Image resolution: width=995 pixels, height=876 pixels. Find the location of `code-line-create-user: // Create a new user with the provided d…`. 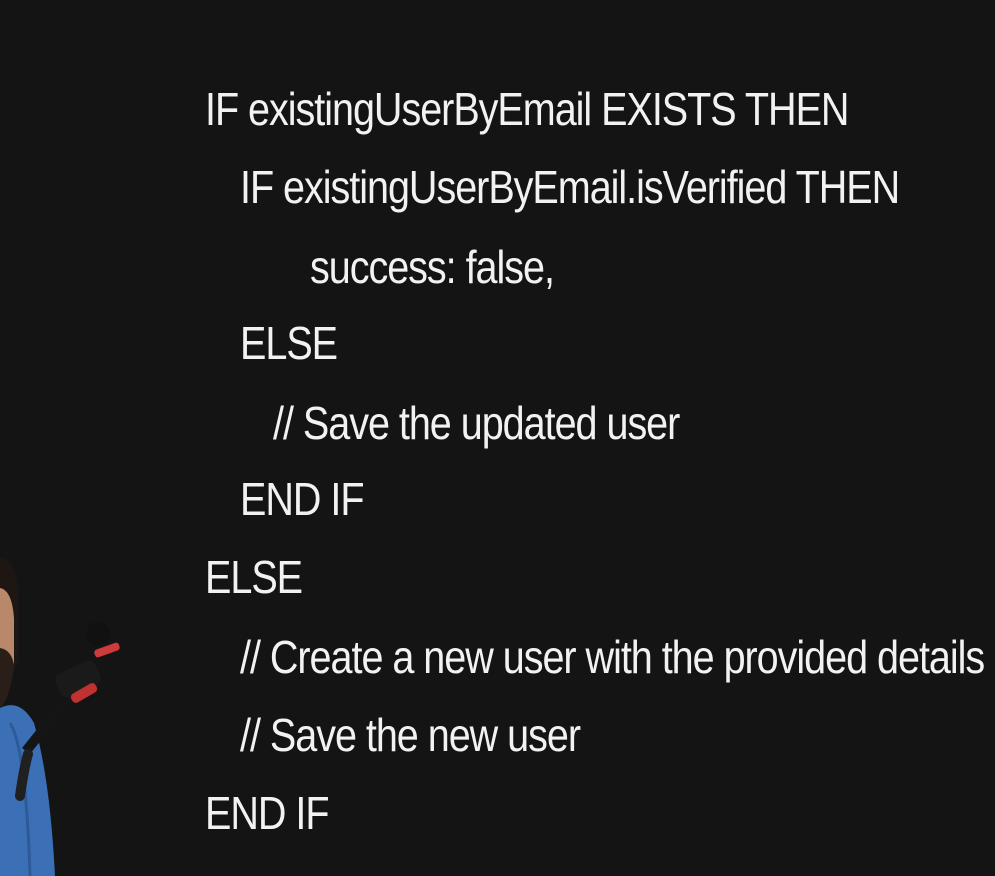

code-line-create-user: // Create a new user with the provided d… is located at coordinates (612, 657).